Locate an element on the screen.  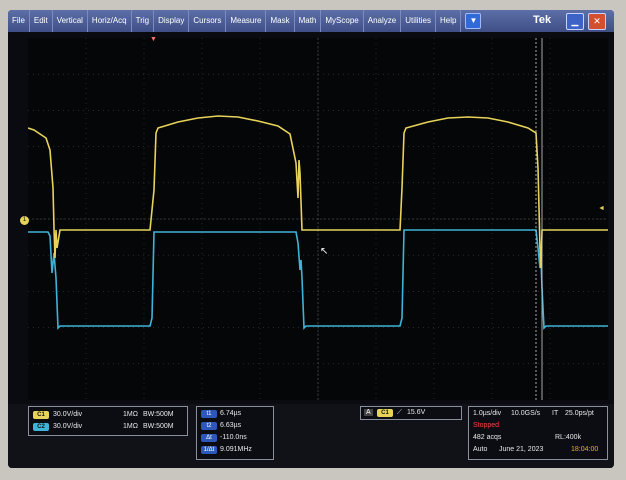
cursor-freq-badge: 1/Δt is located at coordinates (209, 450).